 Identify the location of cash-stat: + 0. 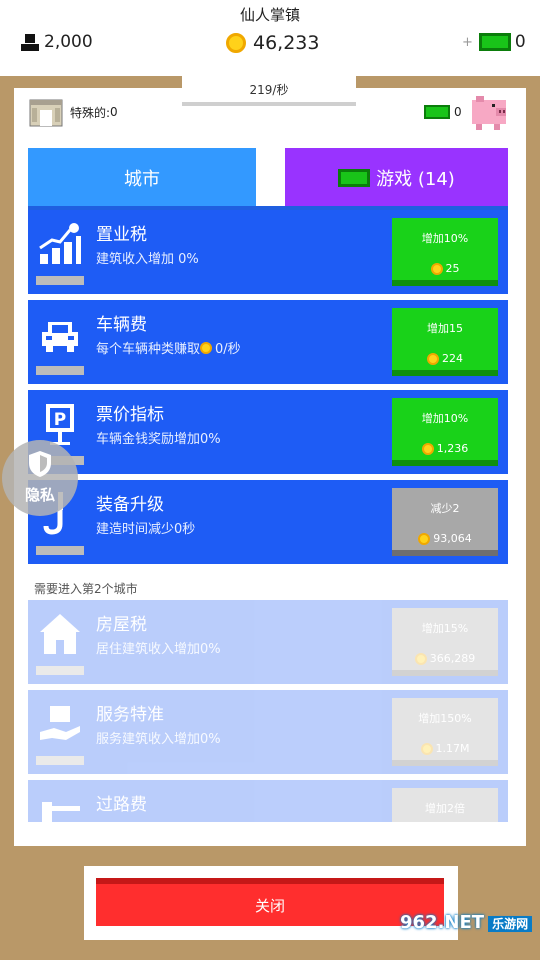
(494, 42).